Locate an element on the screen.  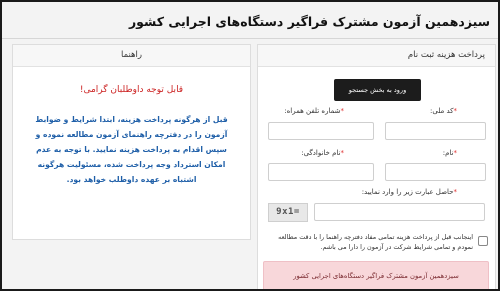
payment-panel-title: پرداخت هزینه ثبت نام is located at coordinates (376, 56).